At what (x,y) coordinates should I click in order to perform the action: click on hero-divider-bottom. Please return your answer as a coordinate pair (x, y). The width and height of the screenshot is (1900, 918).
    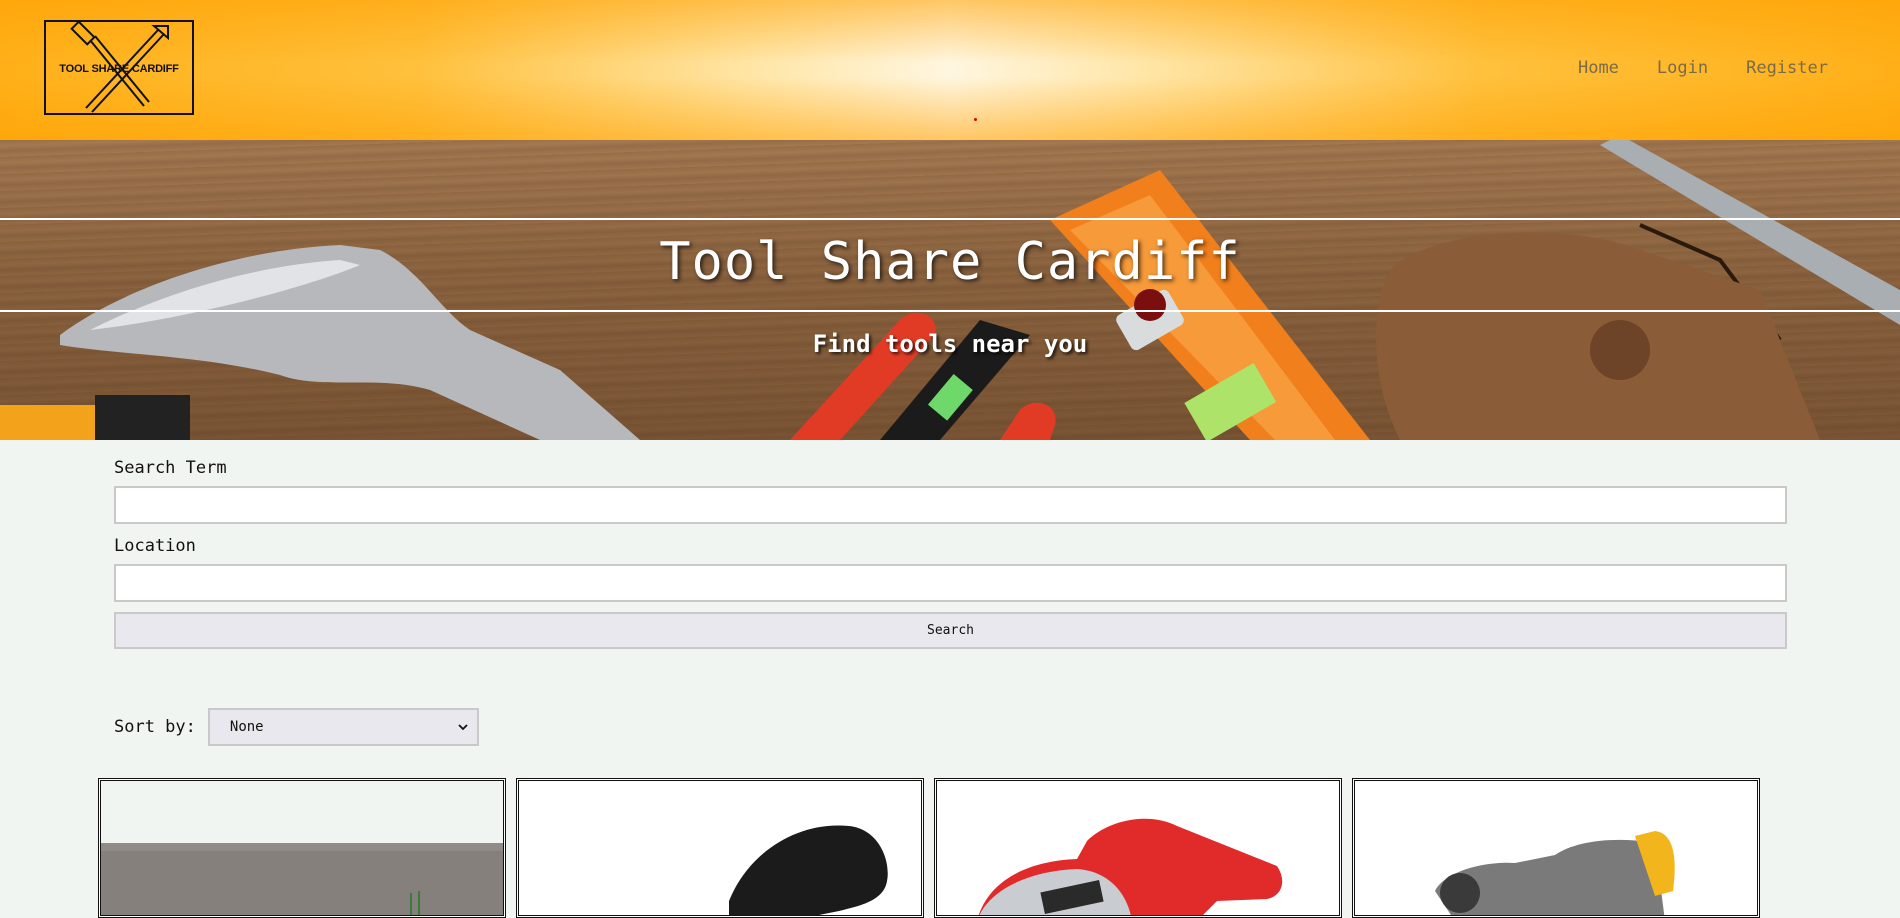
    Looking at the image, I should click on (950, 311).